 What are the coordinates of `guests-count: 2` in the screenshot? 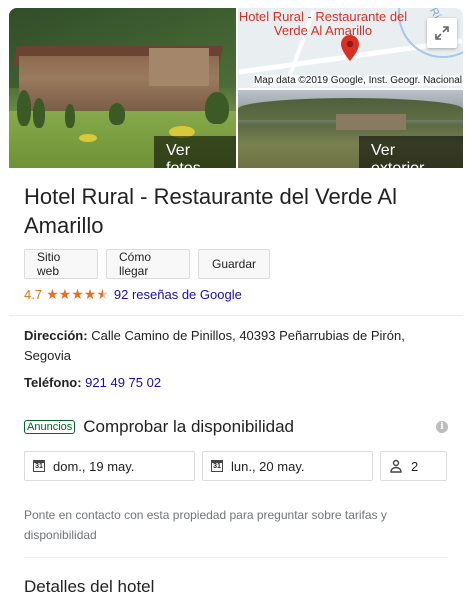 It's located at (415, 466).